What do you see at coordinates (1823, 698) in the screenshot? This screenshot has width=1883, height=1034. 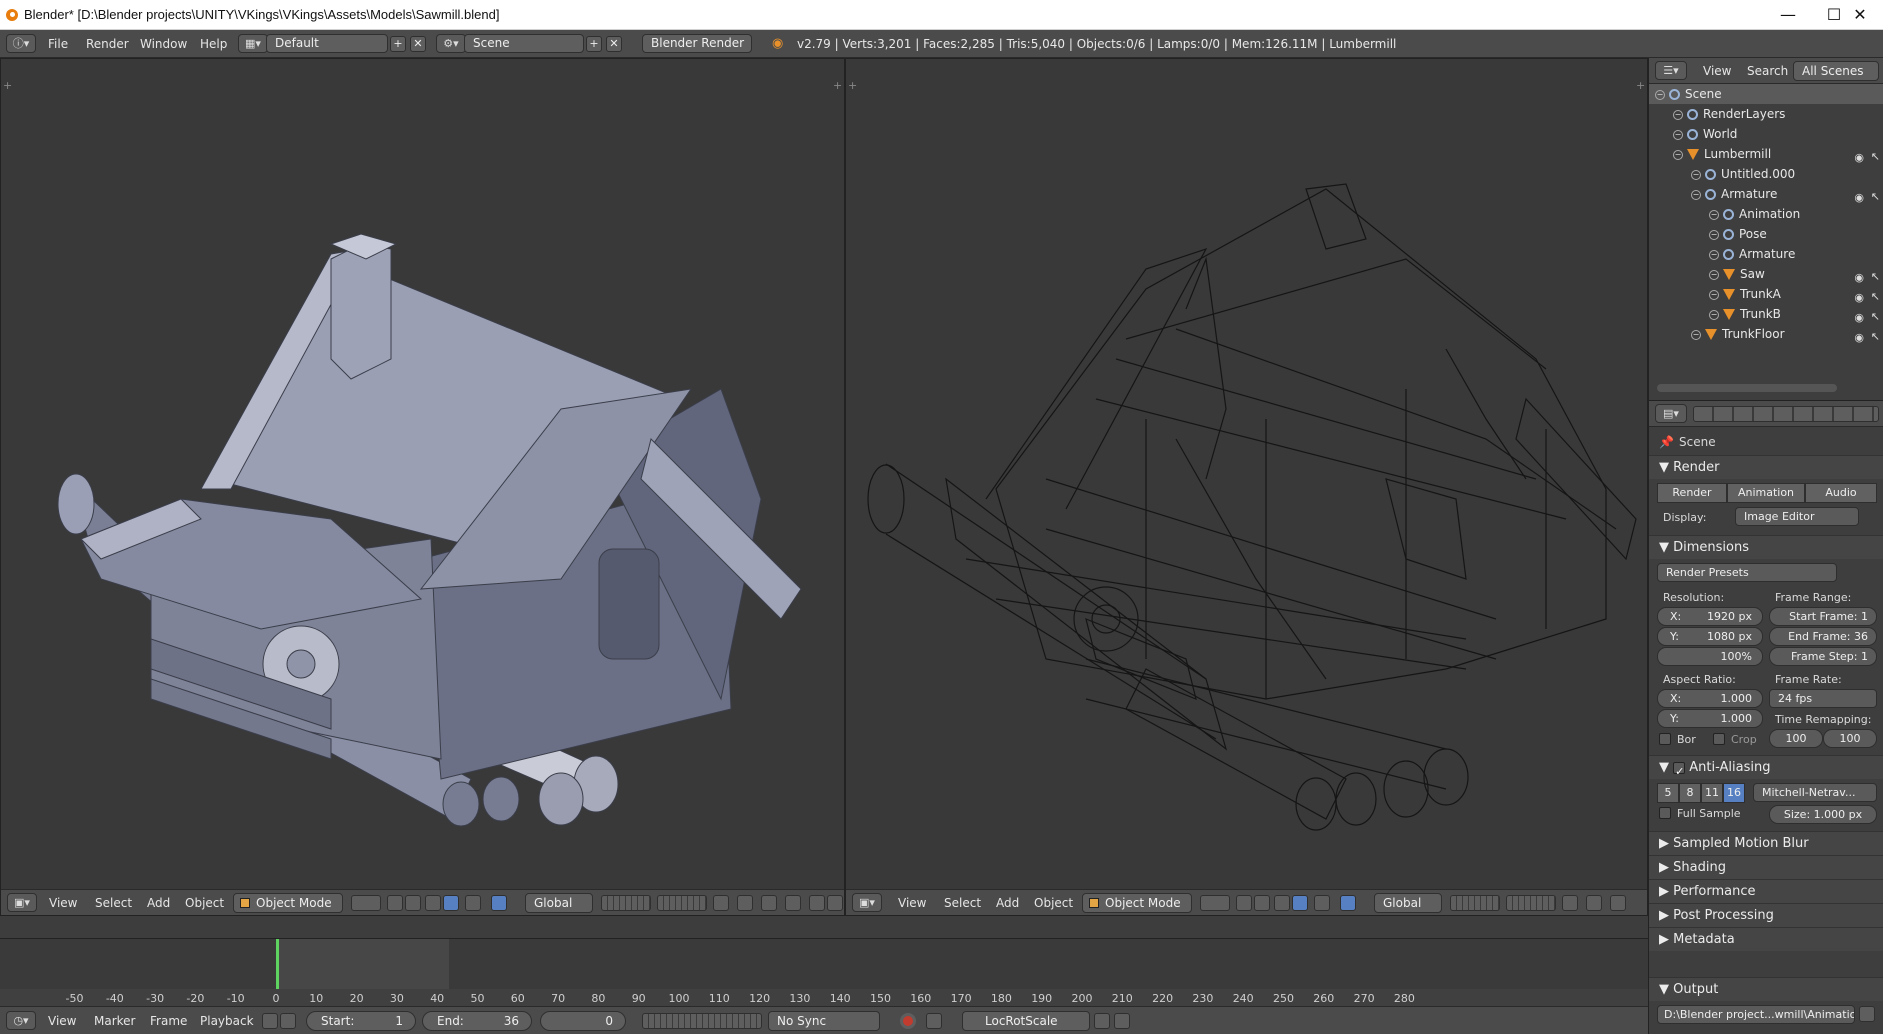 I see `frame-rate-select: 24 fps` at bounding box center [1823, 698].